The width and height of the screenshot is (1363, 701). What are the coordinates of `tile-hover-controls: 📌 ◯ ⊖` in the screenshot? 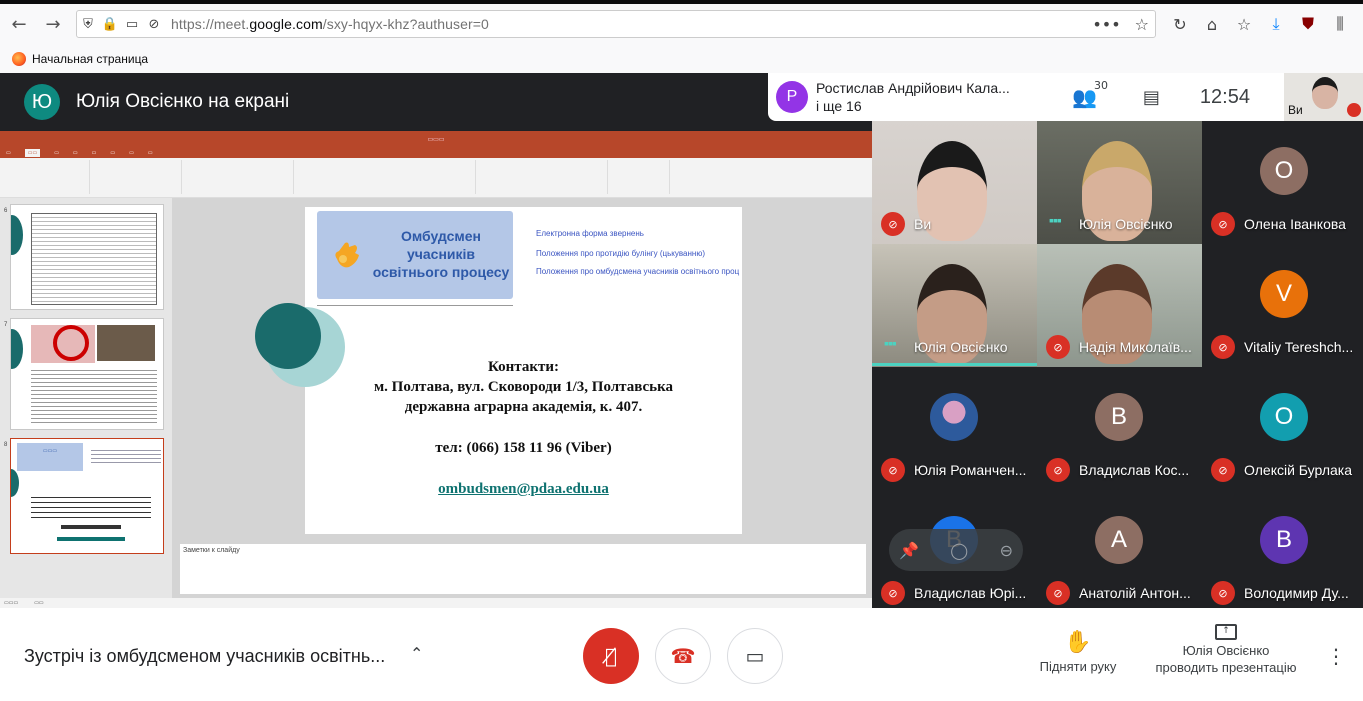 It's located at (956, 550).